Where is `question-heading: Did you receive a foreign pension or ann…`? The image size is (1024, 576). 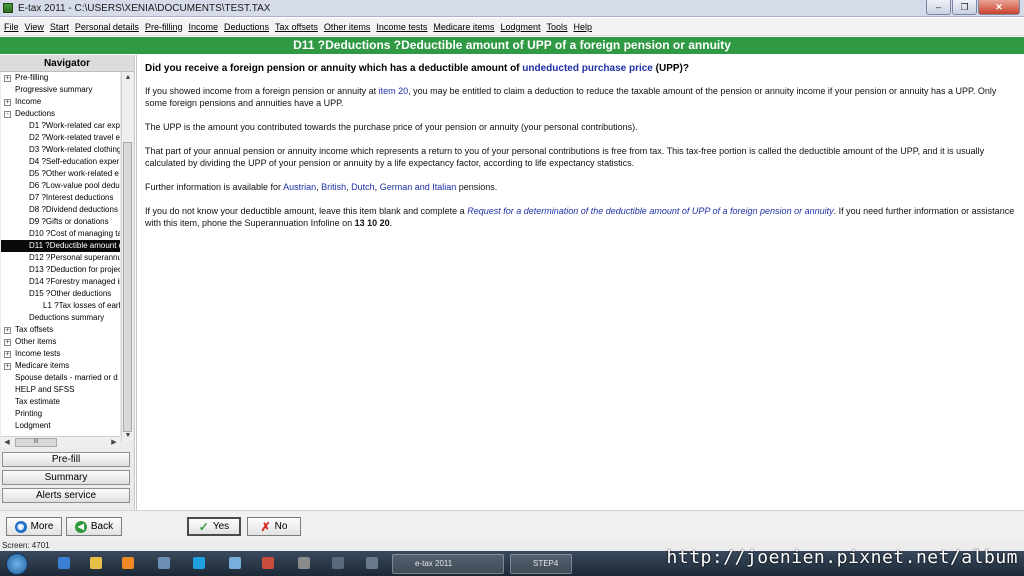
question-heading: Did you receive a foreign pension or ann… is located at coordinates (580, 68).